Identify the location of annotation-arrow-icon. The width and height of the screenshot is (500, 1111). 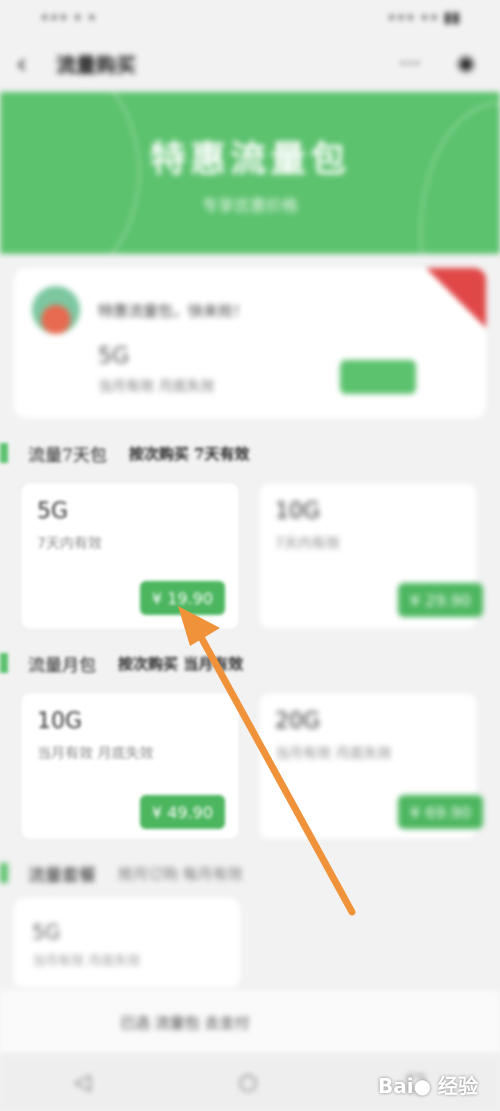
(267, 761).